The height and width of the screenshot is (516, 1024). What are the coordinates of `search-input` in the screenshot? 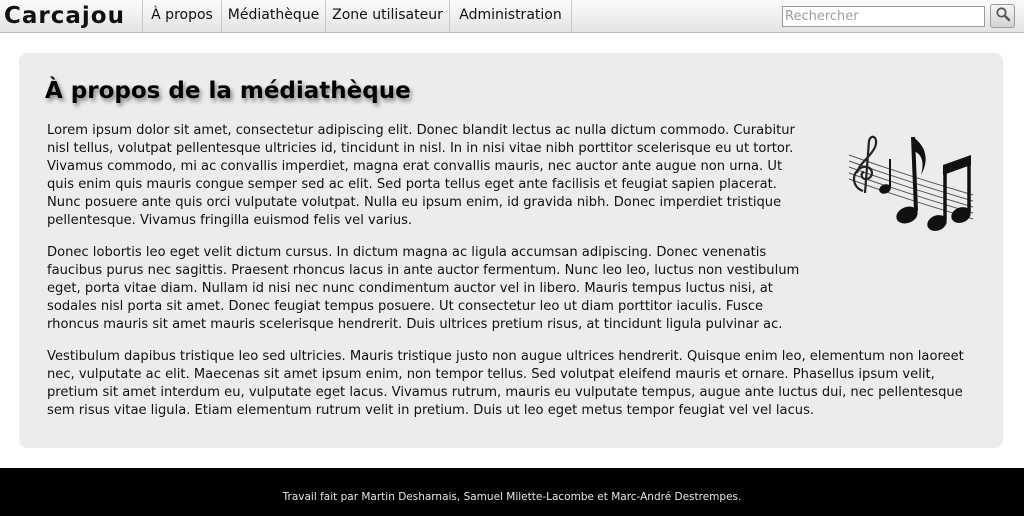 It's located at (883, 16).